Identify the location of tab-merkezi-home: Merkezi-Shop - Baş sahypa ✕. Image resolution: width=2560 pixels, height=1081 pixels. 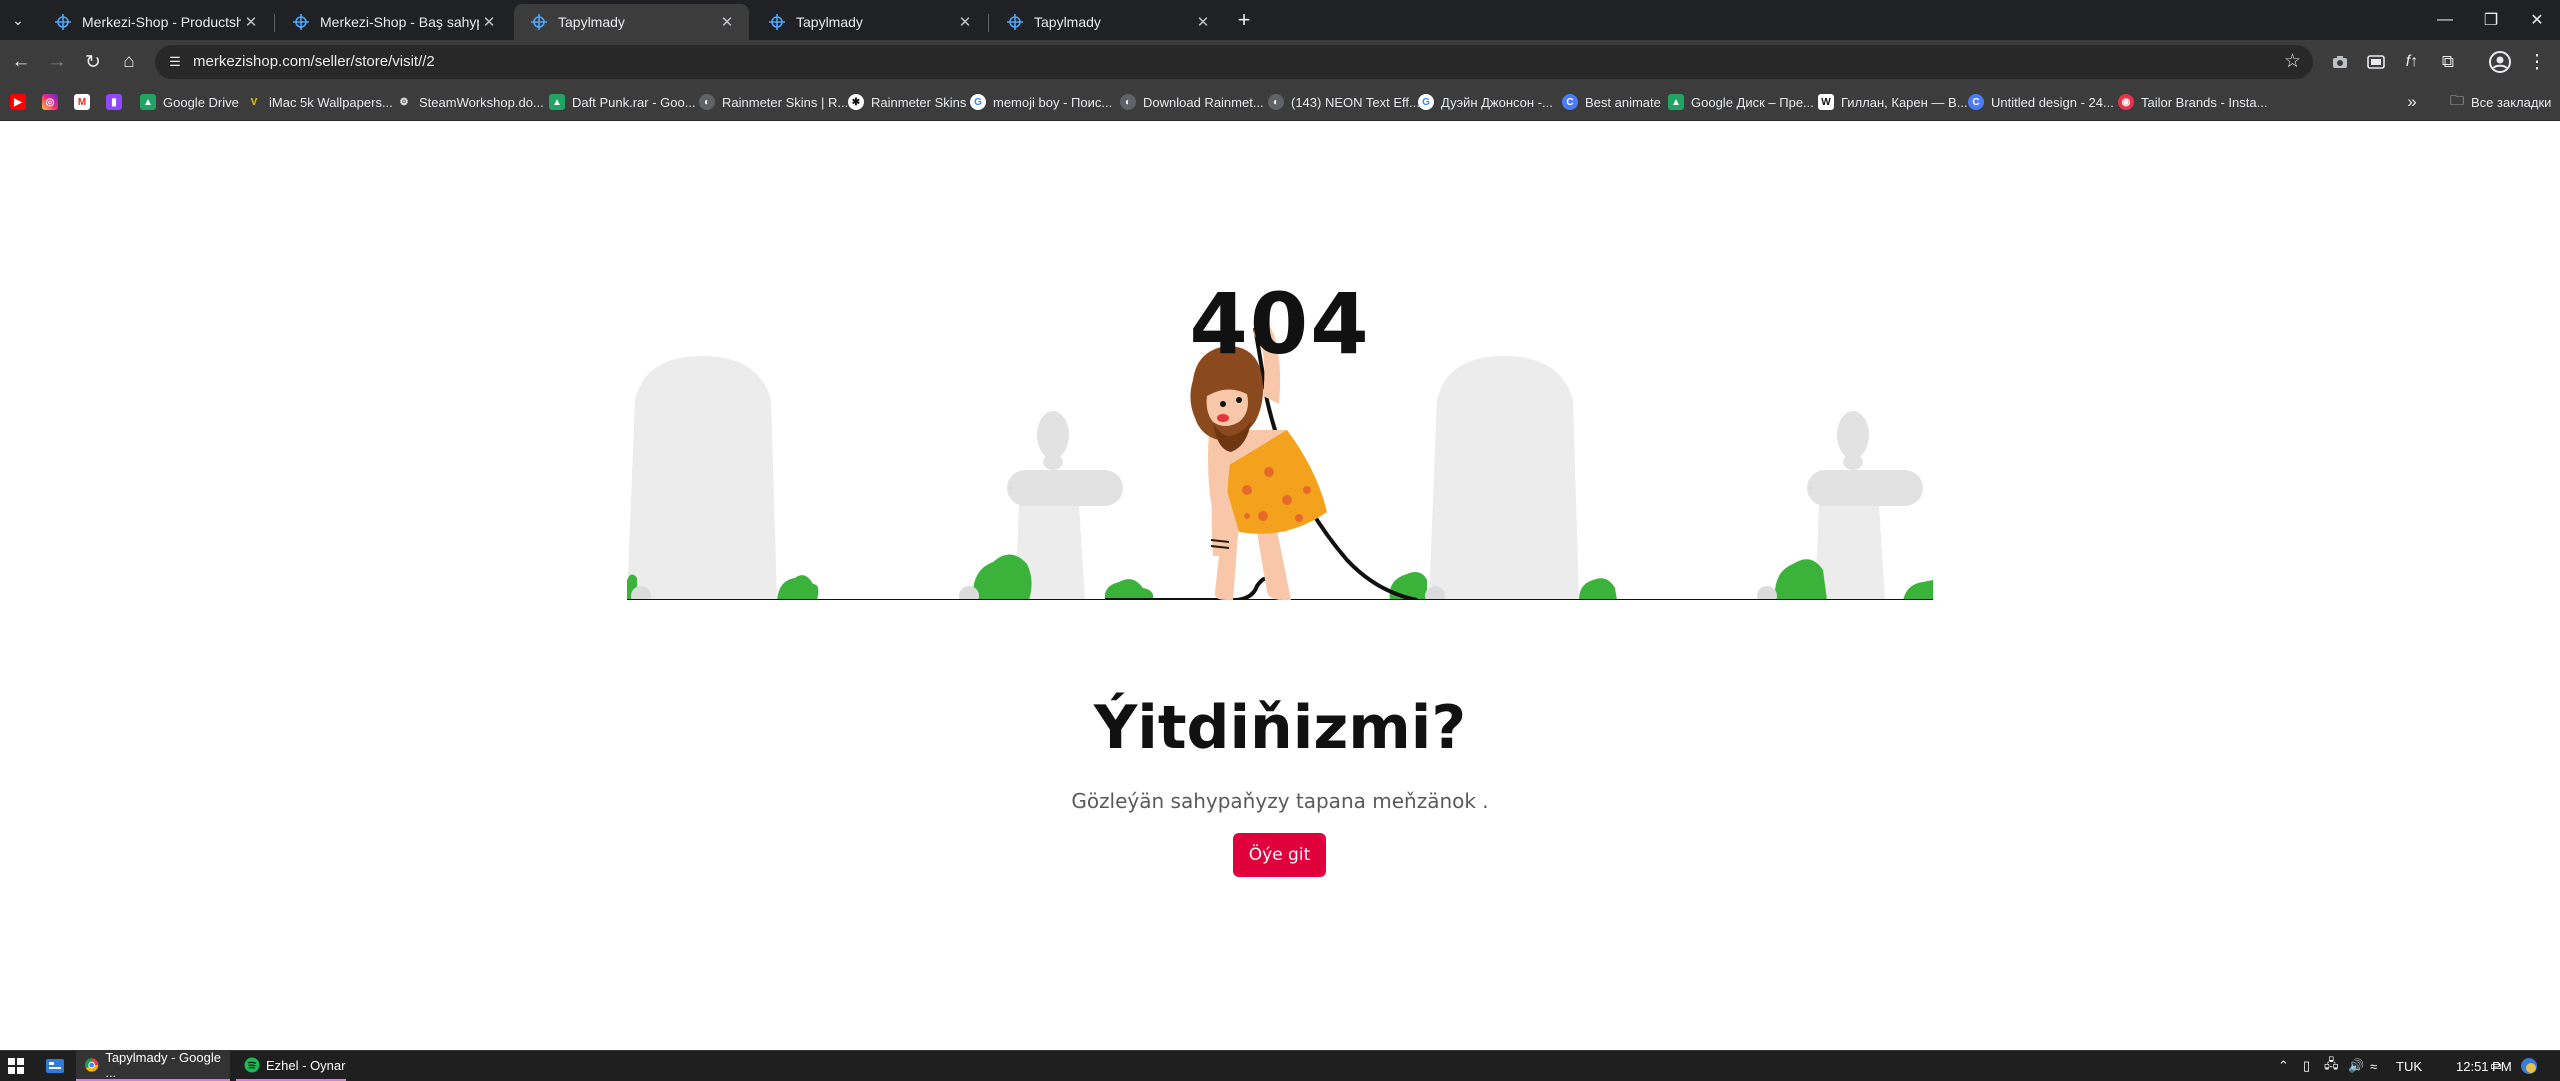
(393, 22).